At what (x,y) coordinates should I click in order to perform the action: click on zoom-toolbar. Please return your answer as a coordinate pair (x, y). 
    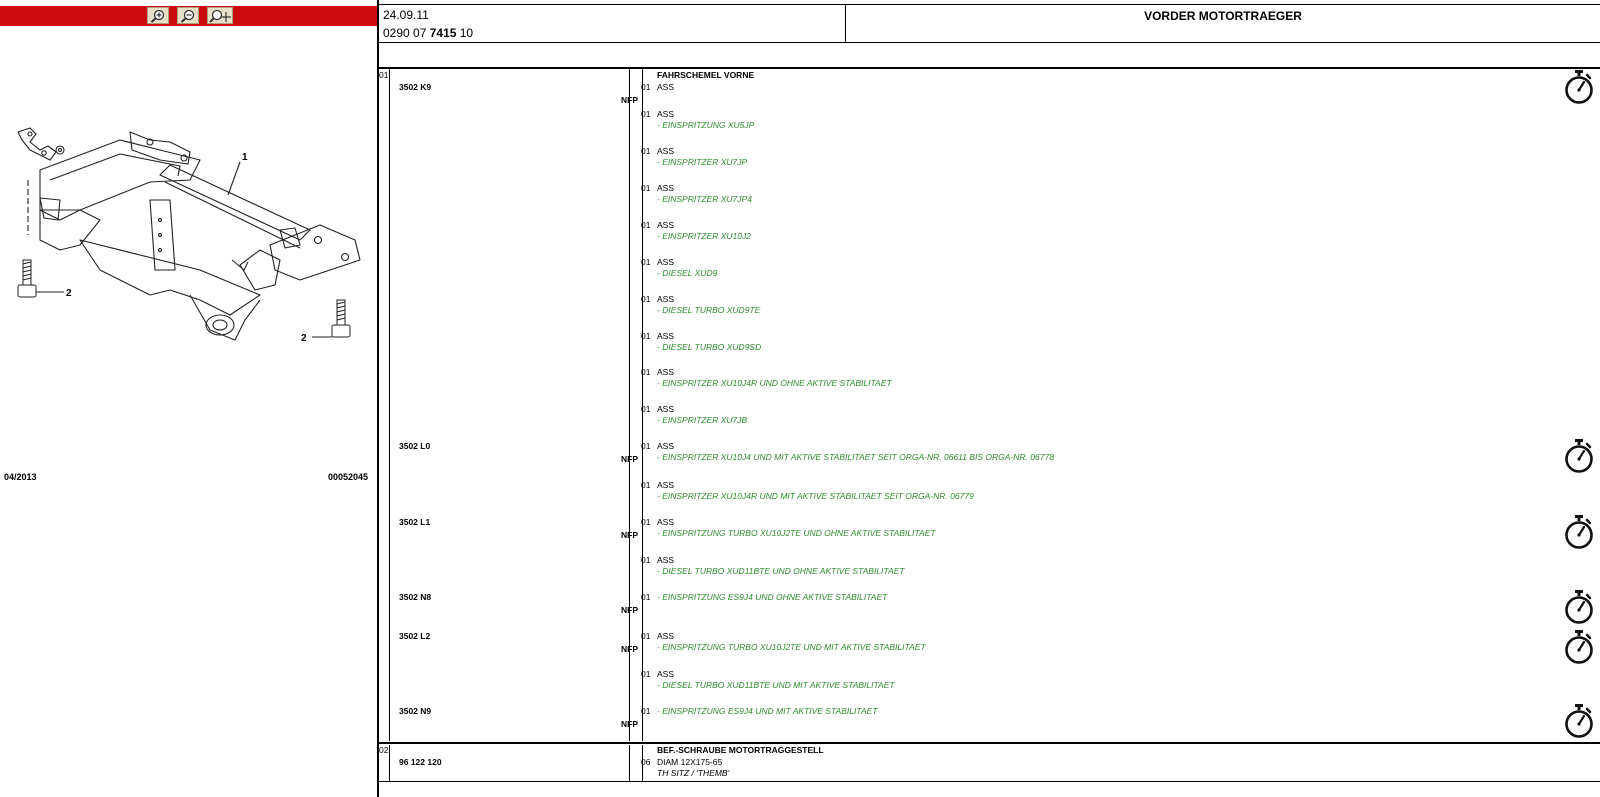
    Looking at the image, I should click on (188, 16).